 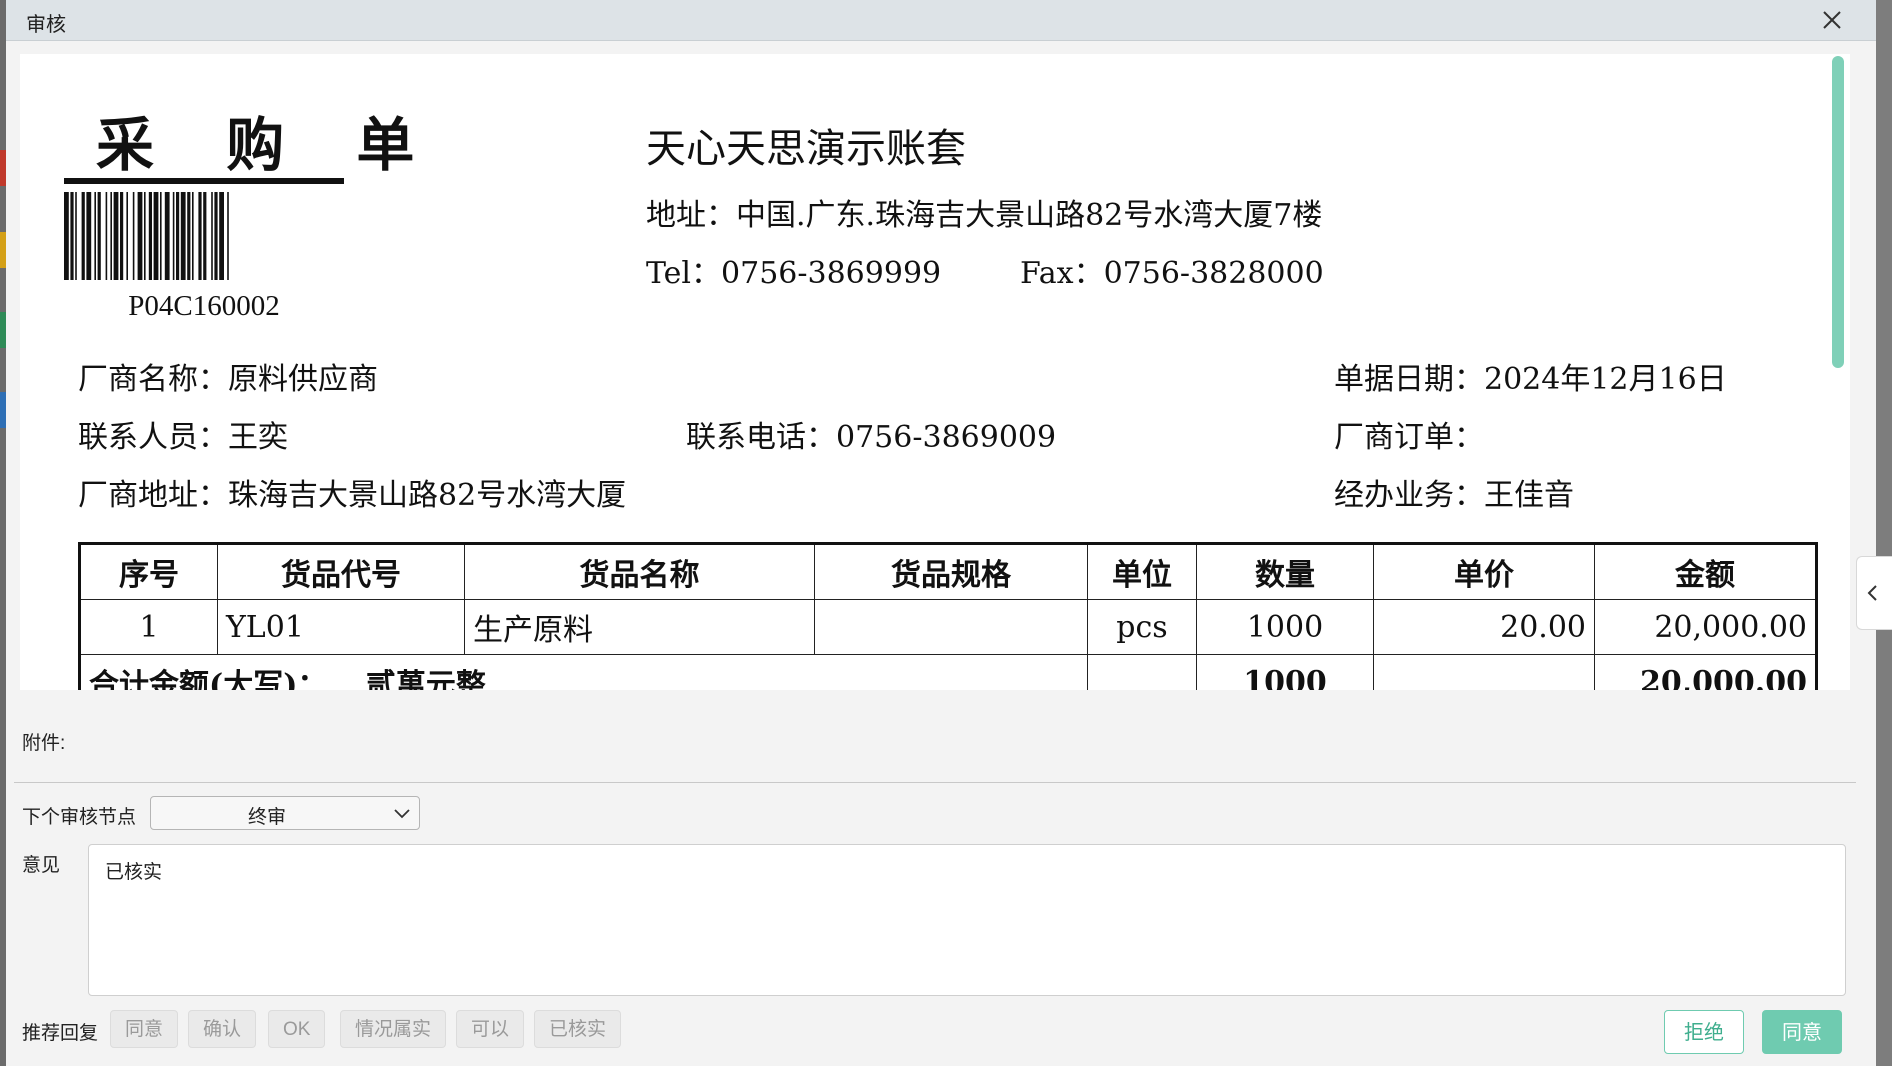 What do you see at coordinates (208, 679) in the screenshot?
I see `total-label: 合计金额(大写)：` at bounding box center [208, 679].